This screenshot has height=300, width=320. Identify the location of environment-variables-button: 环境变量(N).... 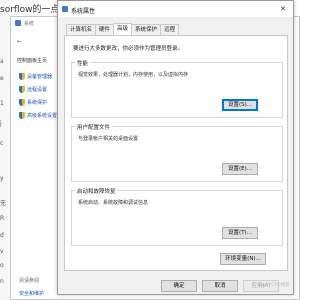
(243, 259).